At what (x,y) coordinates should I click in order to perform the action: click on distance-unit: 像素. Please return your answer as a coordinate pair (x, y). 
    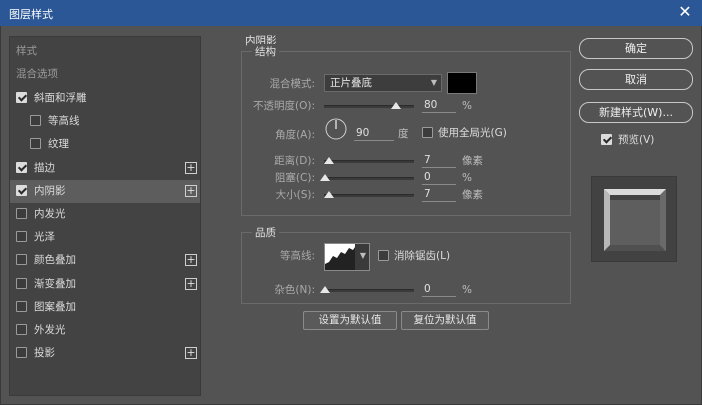
    Looking at the image, I should click on (472, 161).